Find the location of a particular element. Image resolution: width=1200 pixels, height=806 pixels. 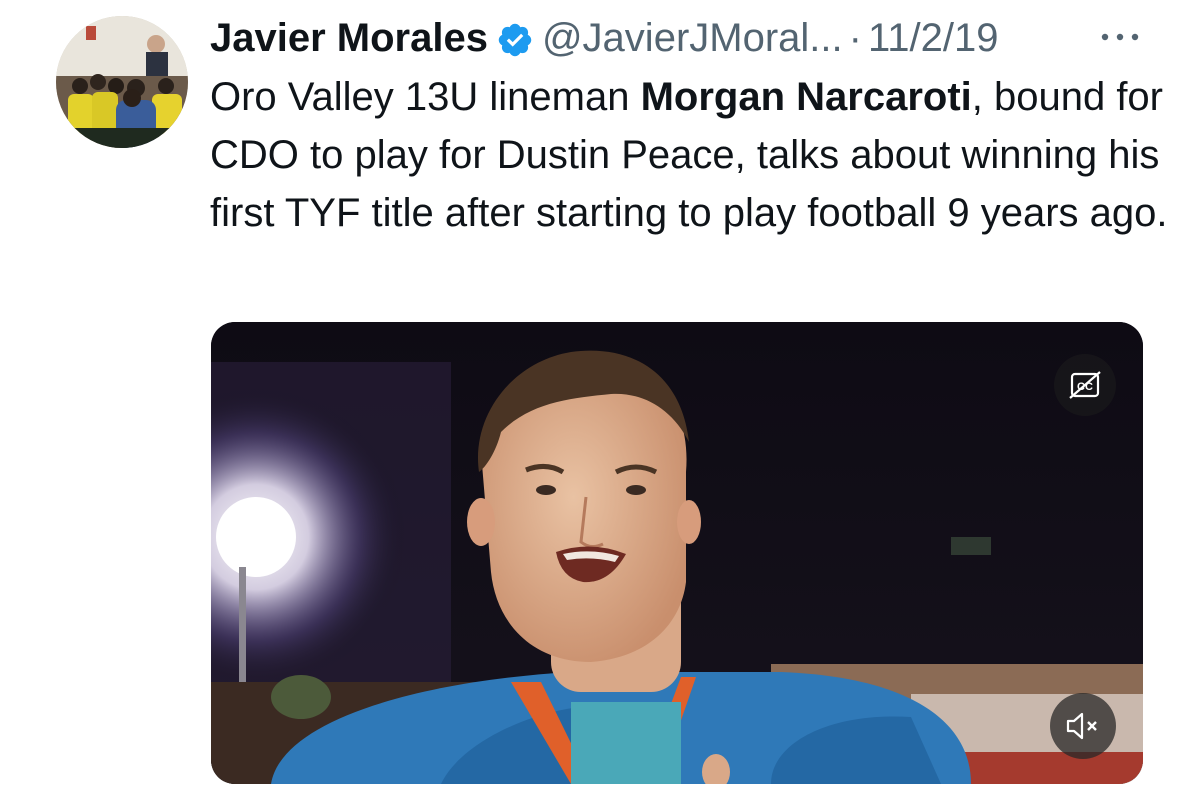

avatar-photo is located at coordinates (122, 82).